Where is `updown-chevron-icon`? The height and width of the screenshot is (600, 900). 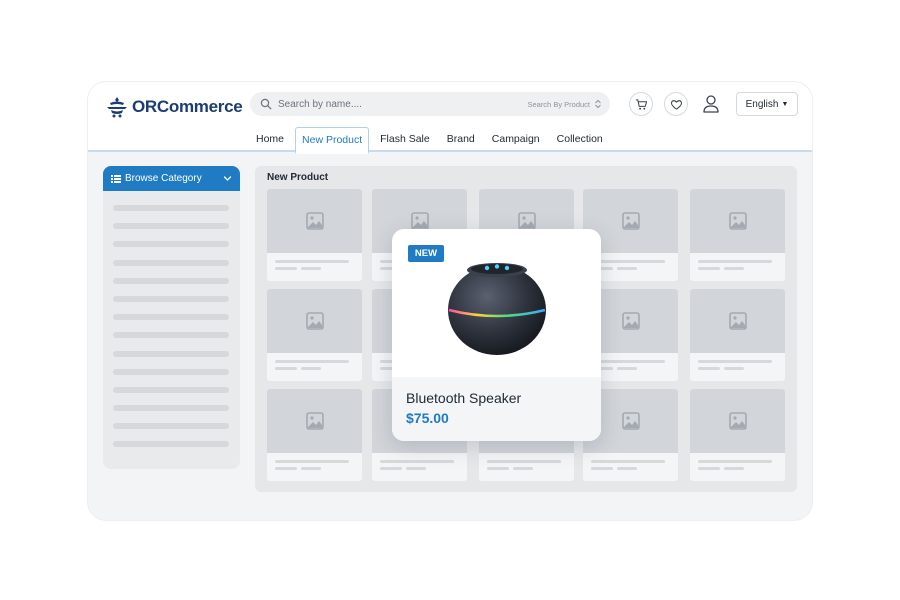 updown-chevron-icon is located at coordinates (598, 104).